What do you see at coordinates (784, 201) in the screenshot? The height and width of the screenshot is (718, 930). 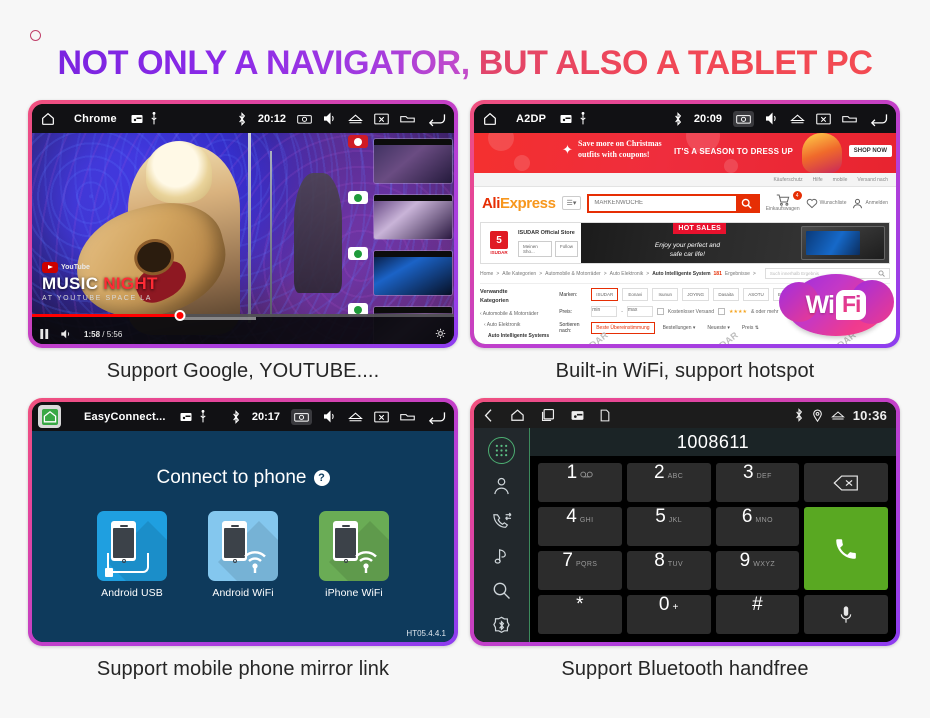 I see `cart-button: 4 Einkaufswagen` at bounding box center [784, 201].